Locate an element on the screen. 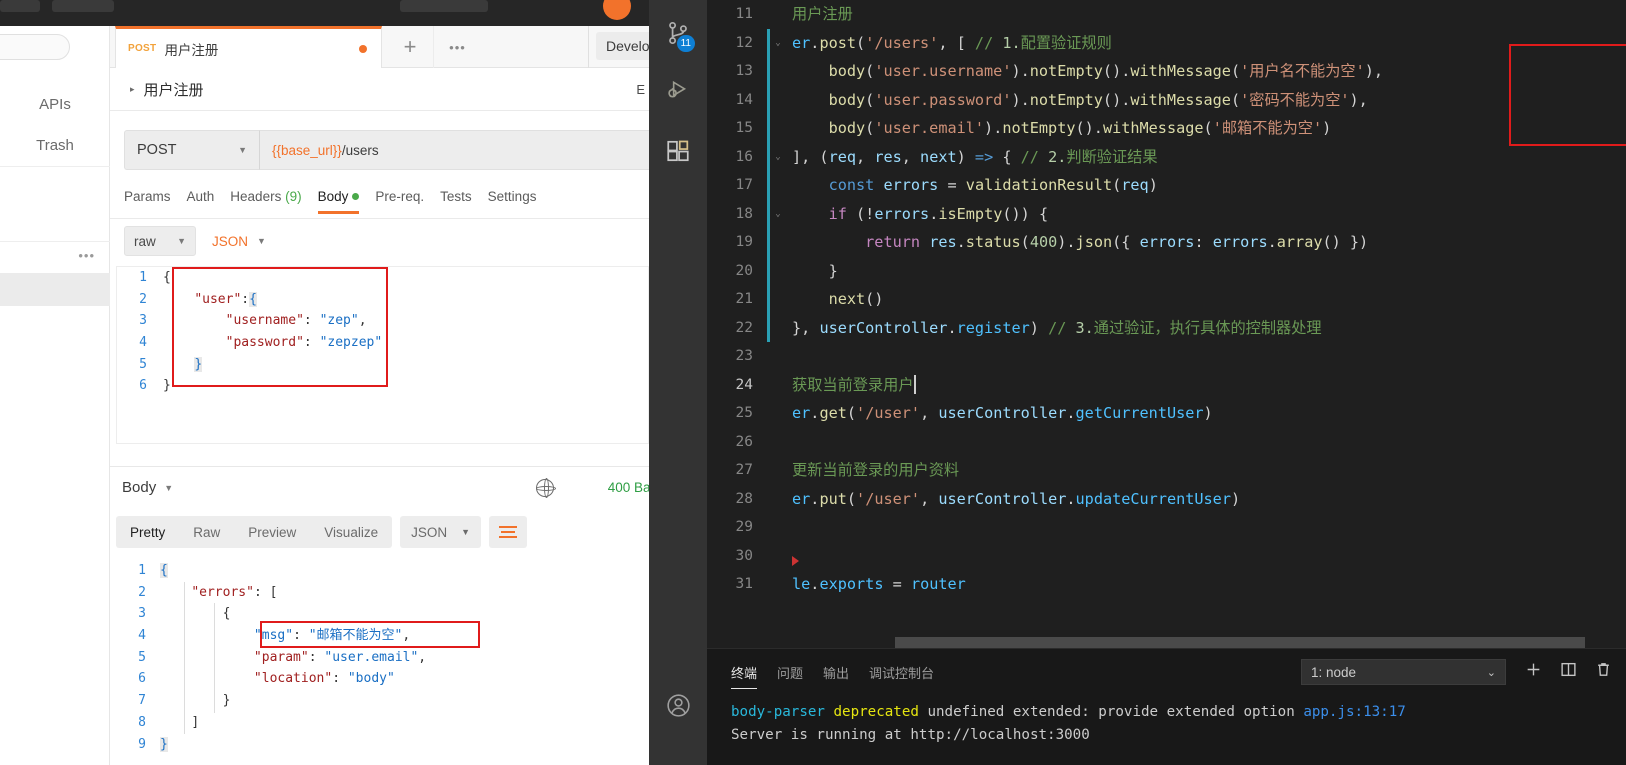 This screenshot has height=765, width=1626. tab-tests: Tests is located at coordinates (456, 201).